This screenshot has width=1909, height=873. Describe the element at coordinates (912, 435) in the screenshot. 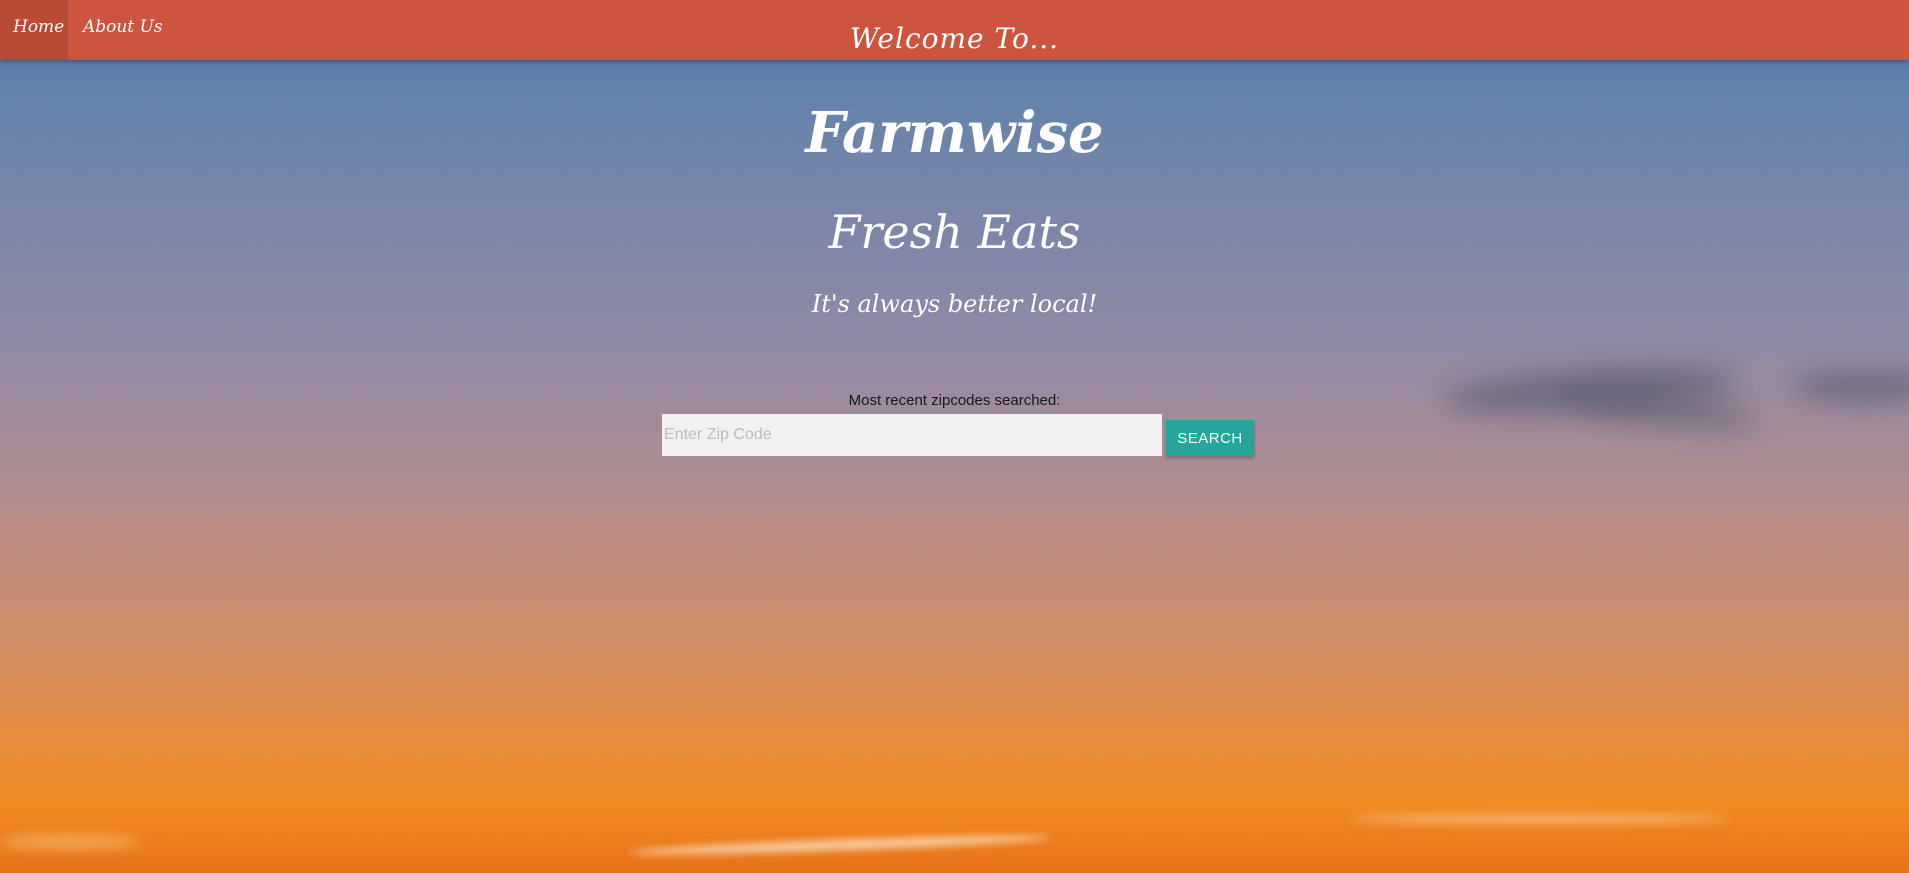

I see `zip-code-input` at that location.